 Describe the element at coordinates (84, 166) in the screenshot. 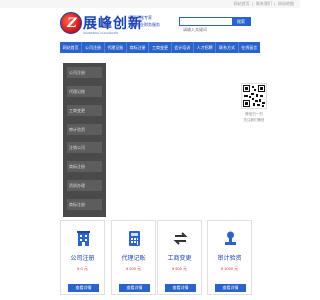

I see `side-item-trademark: 商标注册` at that location.